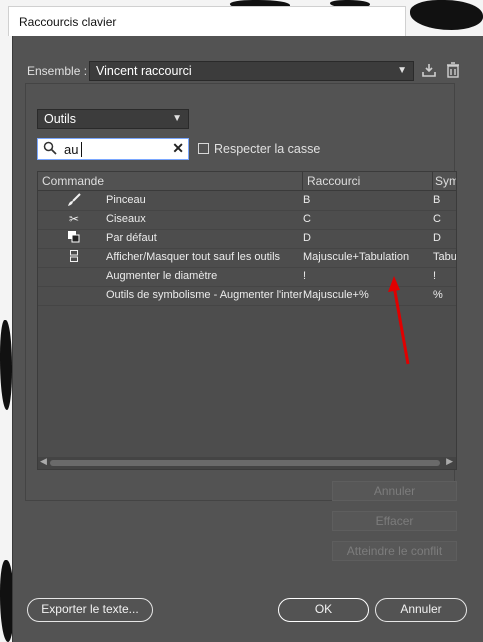 The height and width of the screenshot is (642, 483). What do you see at coordinates (394, 551) in the screenshot?
I see `goto-conflict-button: Atteindre le conflit` at bounding box center [394, 551].